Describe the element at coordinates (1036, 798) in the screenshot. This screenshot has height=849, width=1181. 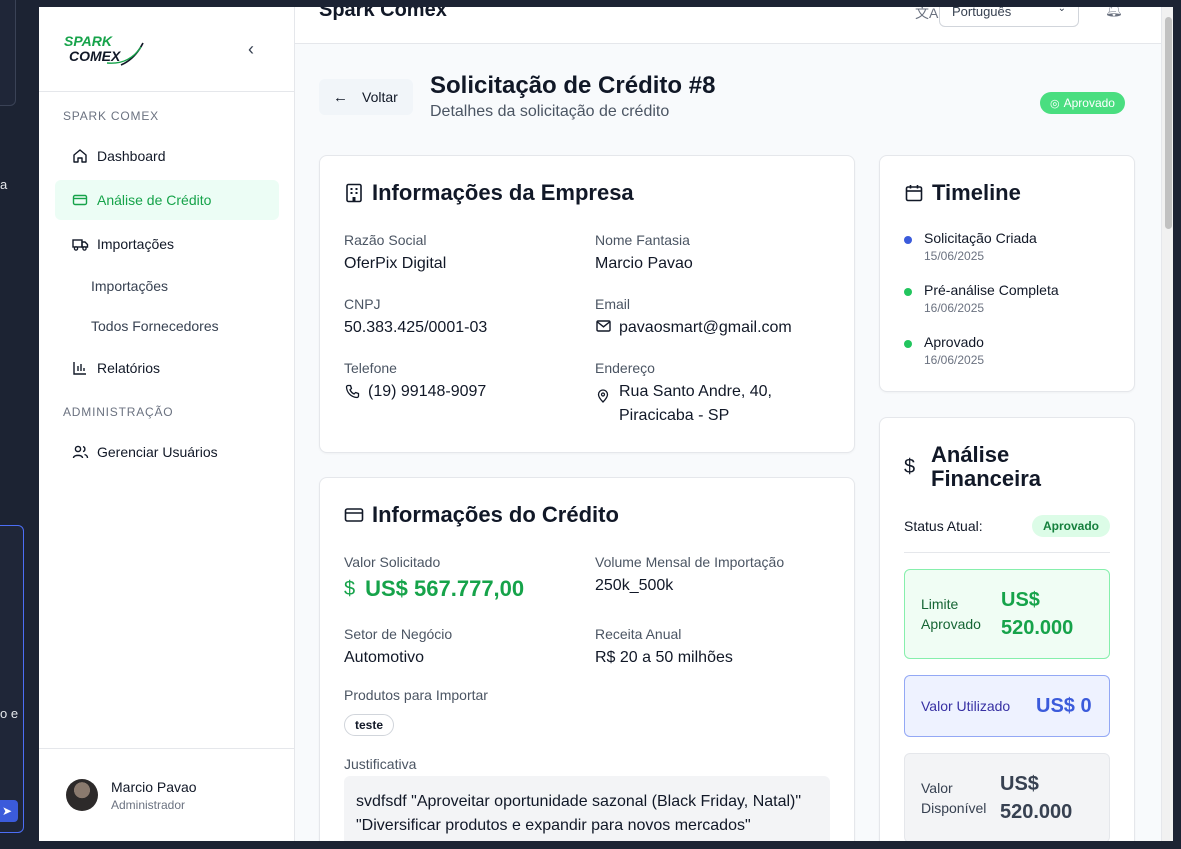
I see `available-value-amount: US$ 520.000` at that location.